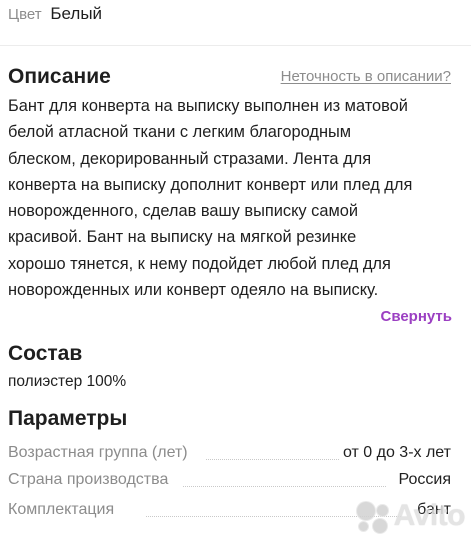 This screenshot has width=471, height=540. What do you see at coordinates (25, 14) in the screenshot?
I see `color-label: Цвет` at bounding box center [25, 14].